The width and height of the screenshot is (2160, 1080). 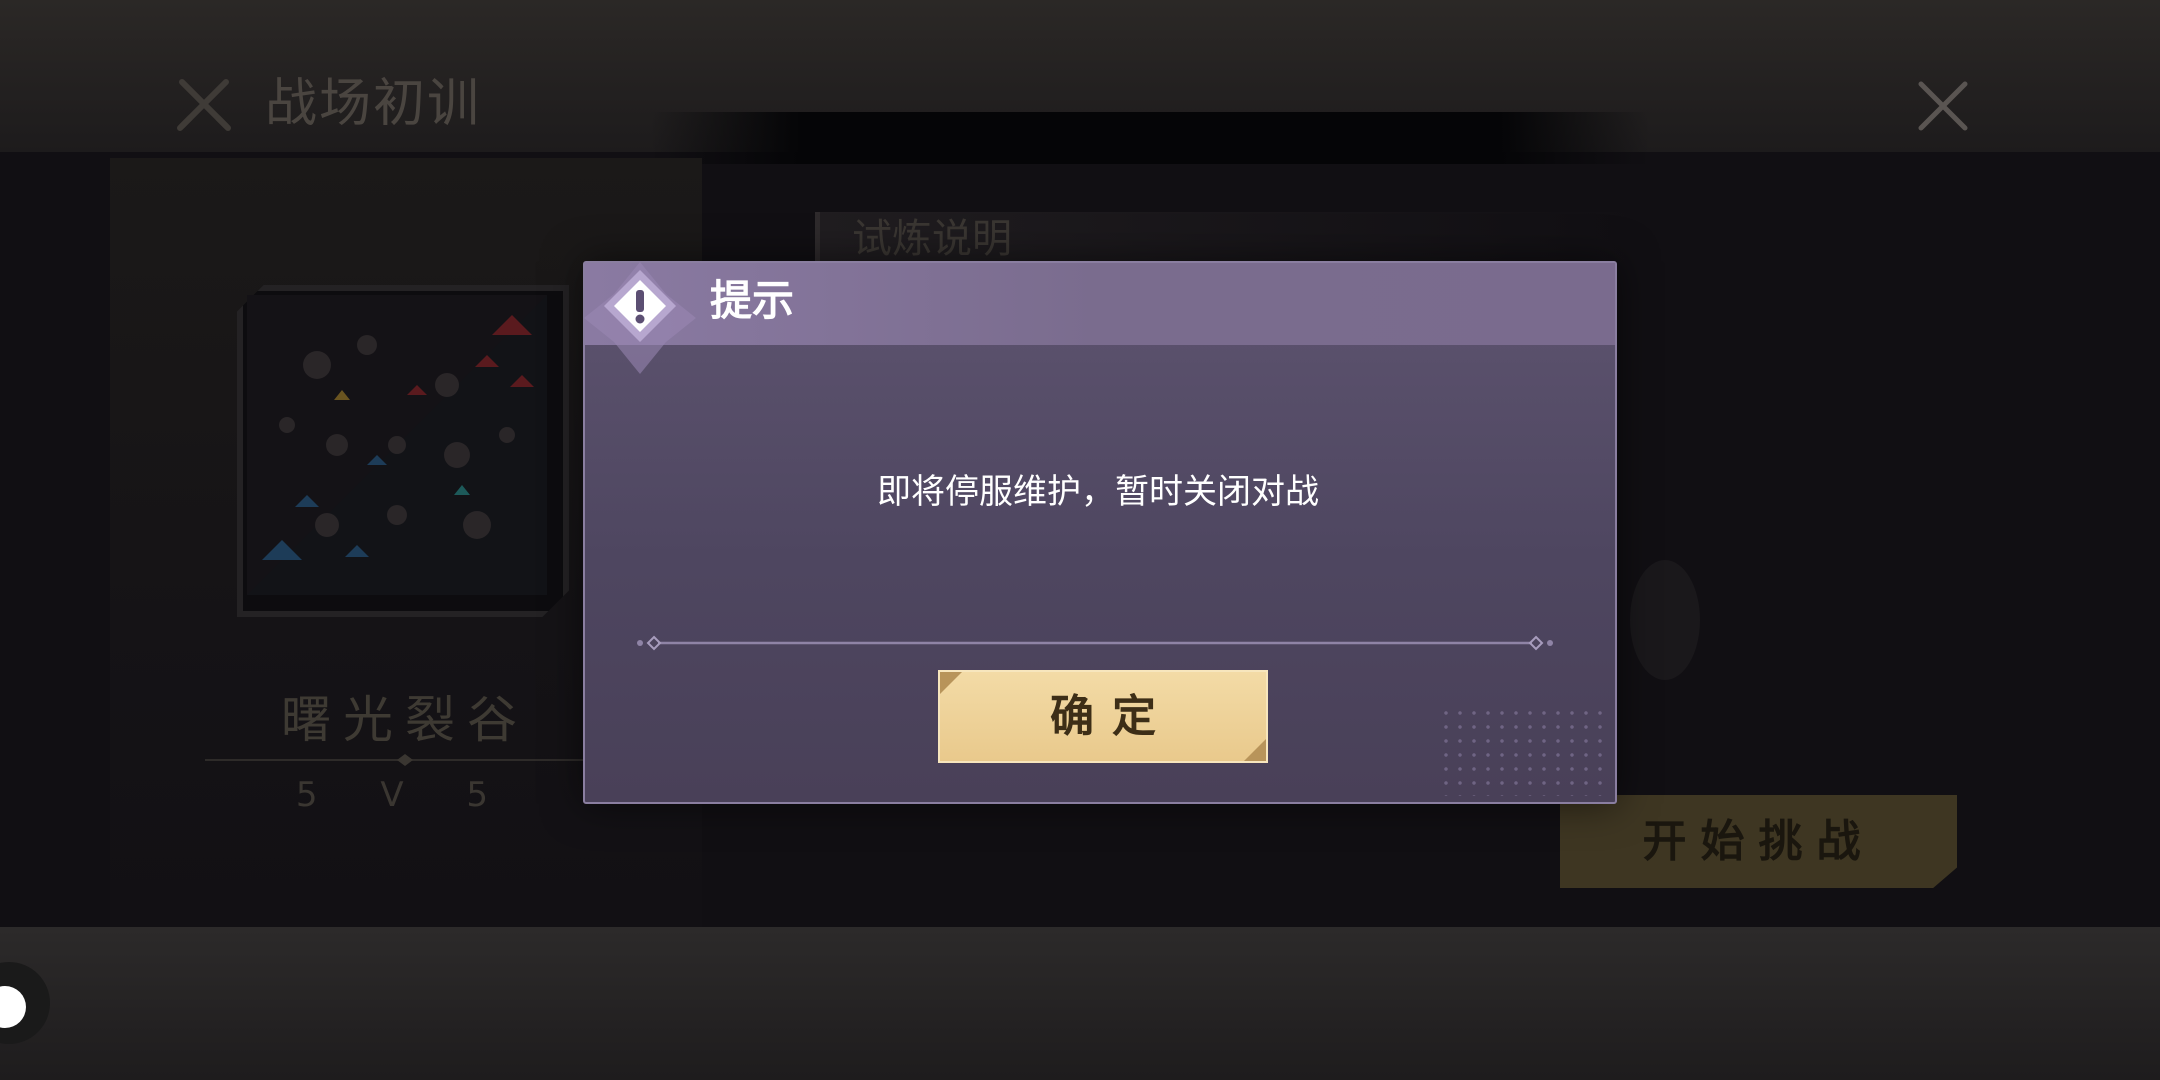 What do you see at coordinates (1112, 716) in the screenshot?
I see `confirm-button-label: 确定` at bounding box center [1112, 716].